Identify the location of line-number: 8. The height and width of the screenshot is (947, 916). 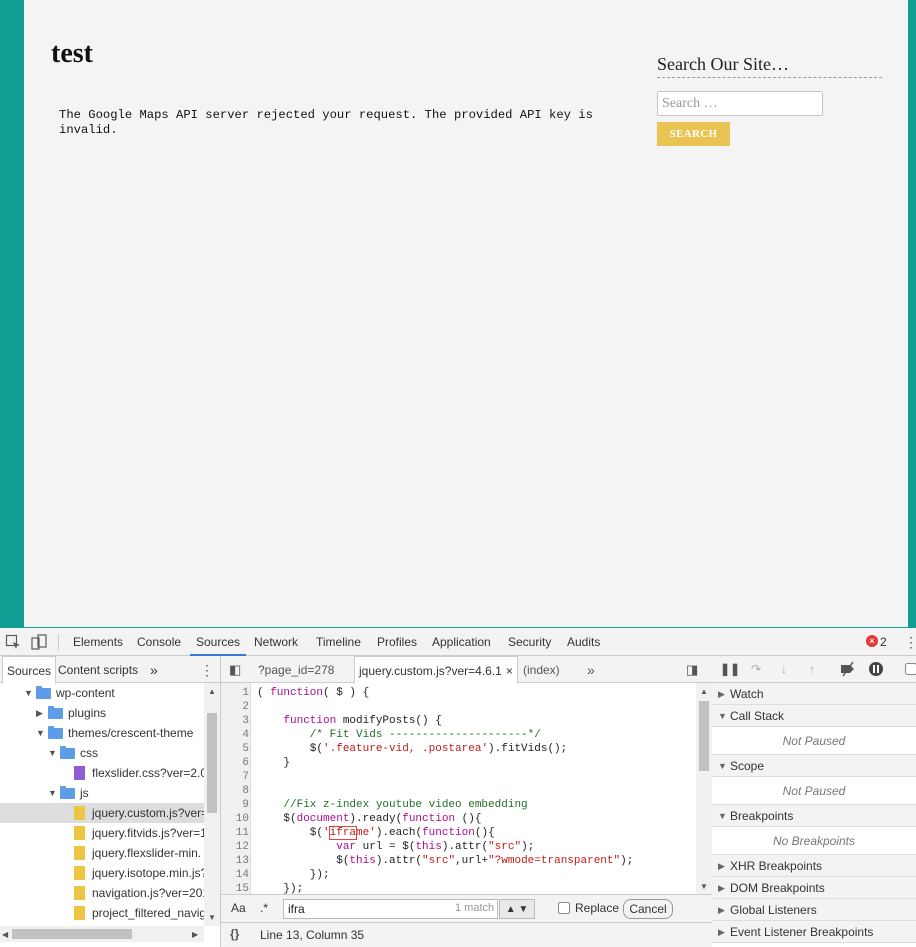
(235, 791).